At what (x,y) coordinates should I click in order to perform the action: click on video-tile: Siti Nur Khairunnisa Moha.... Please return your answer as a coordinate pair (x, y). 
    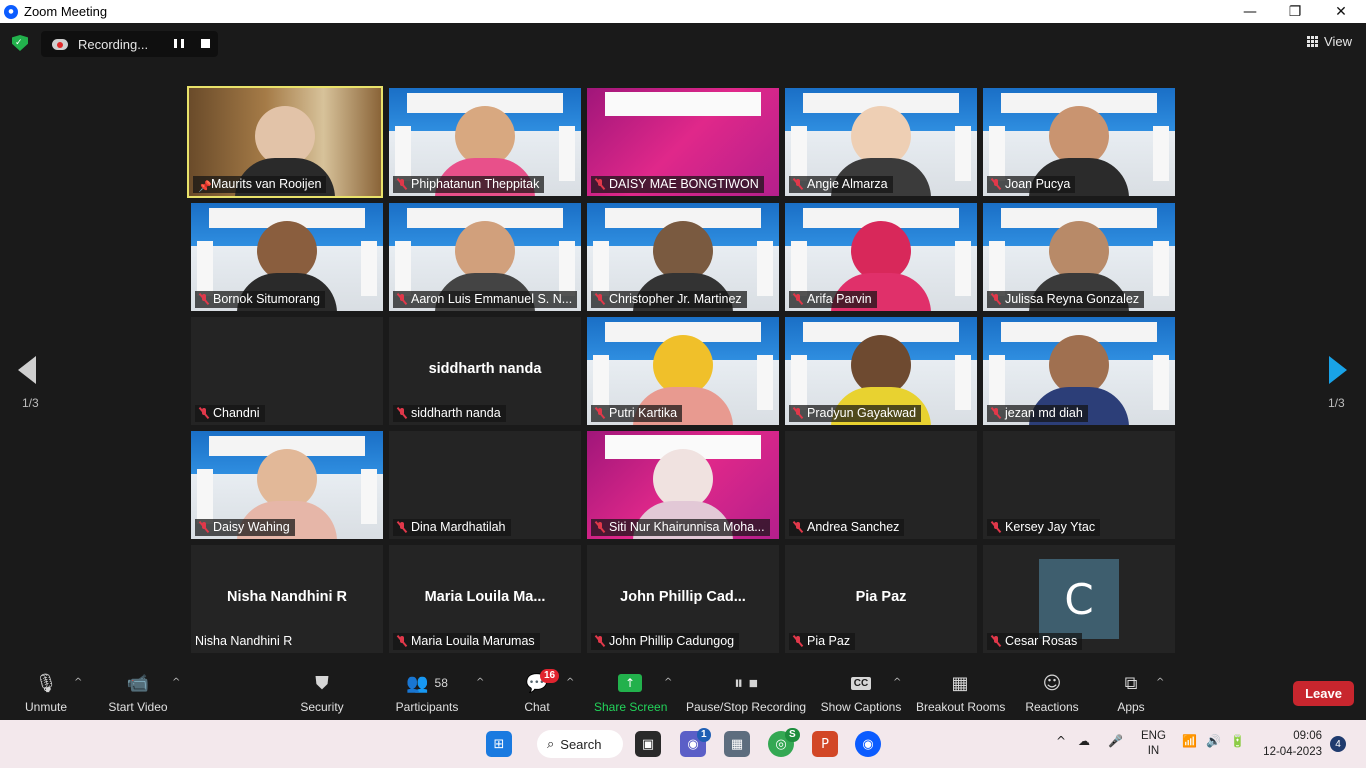
    Looking at the image, I should click on (683, 485).